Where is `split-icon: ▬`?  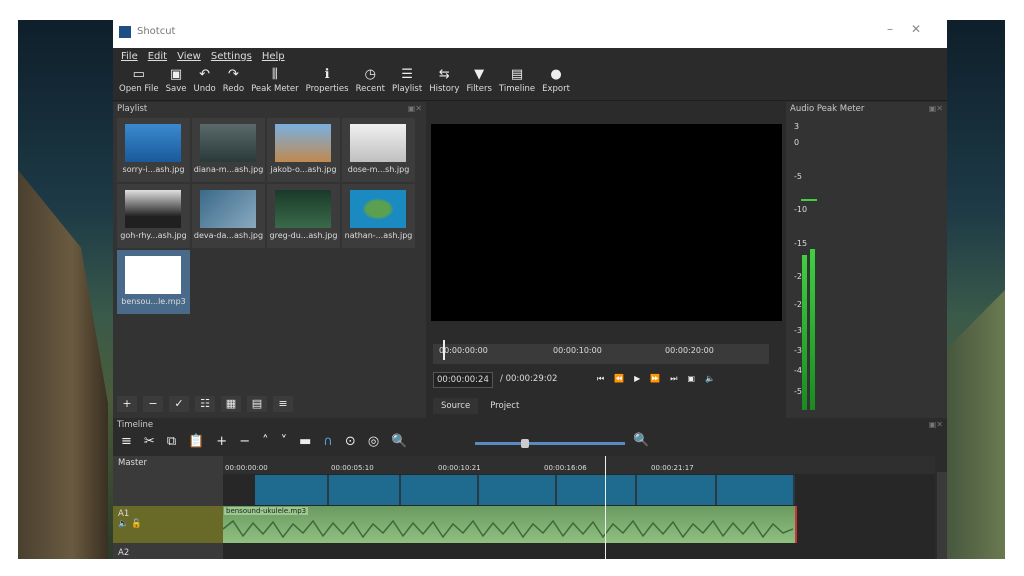
split-icon: ▬ is located at coordinates (305, 441).